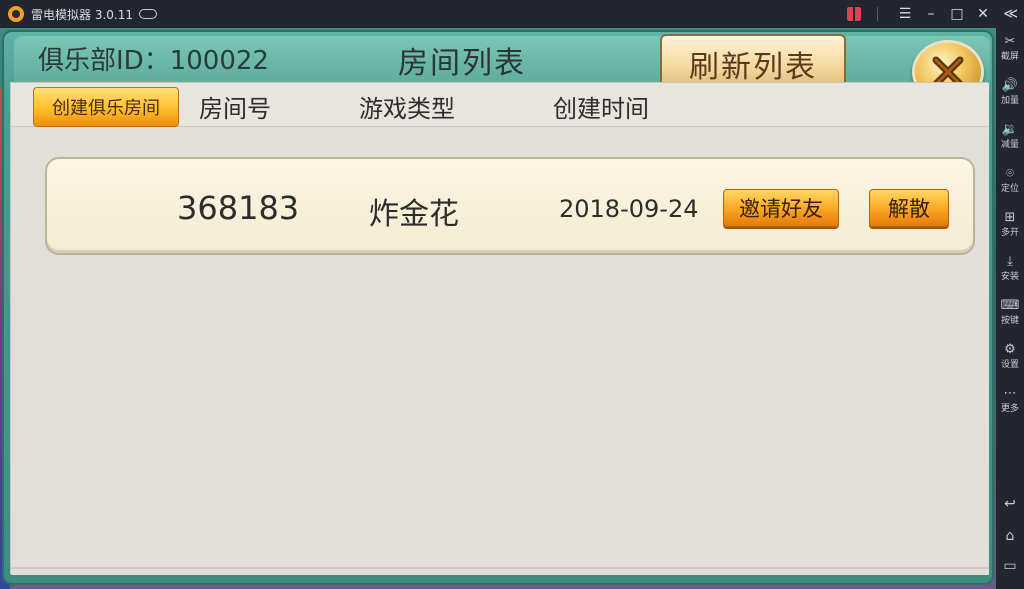 This screenshot has width=1024, height=589. I want to click on club-id-label: 俱乐部ID：100022, so click(153, 61).